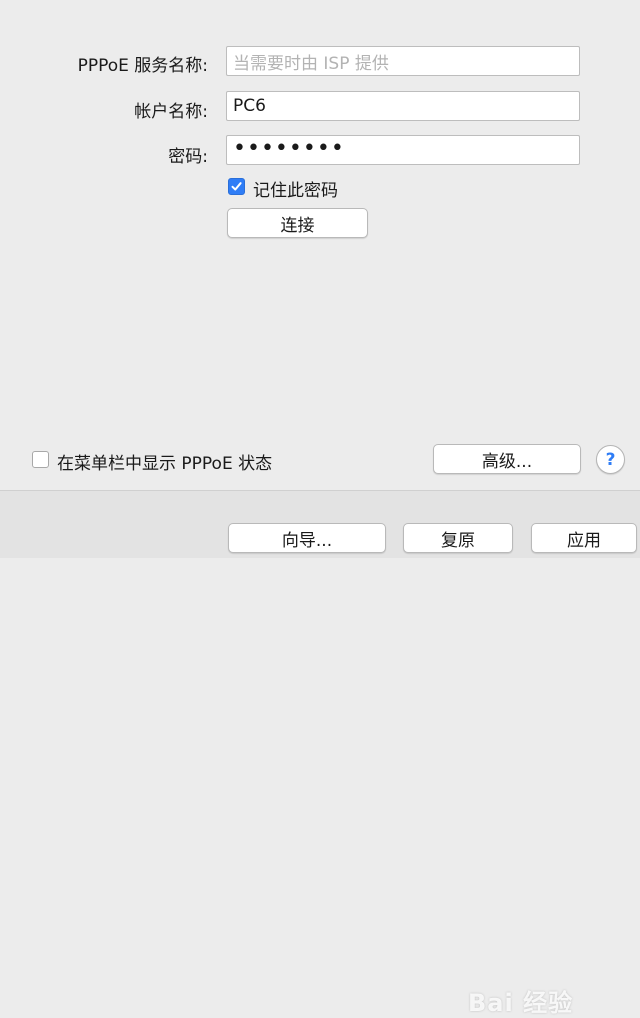  Describe the element at coordinates (295, 191) in the screenshot. I see `remember-password-label: 记住此密码` at that location.